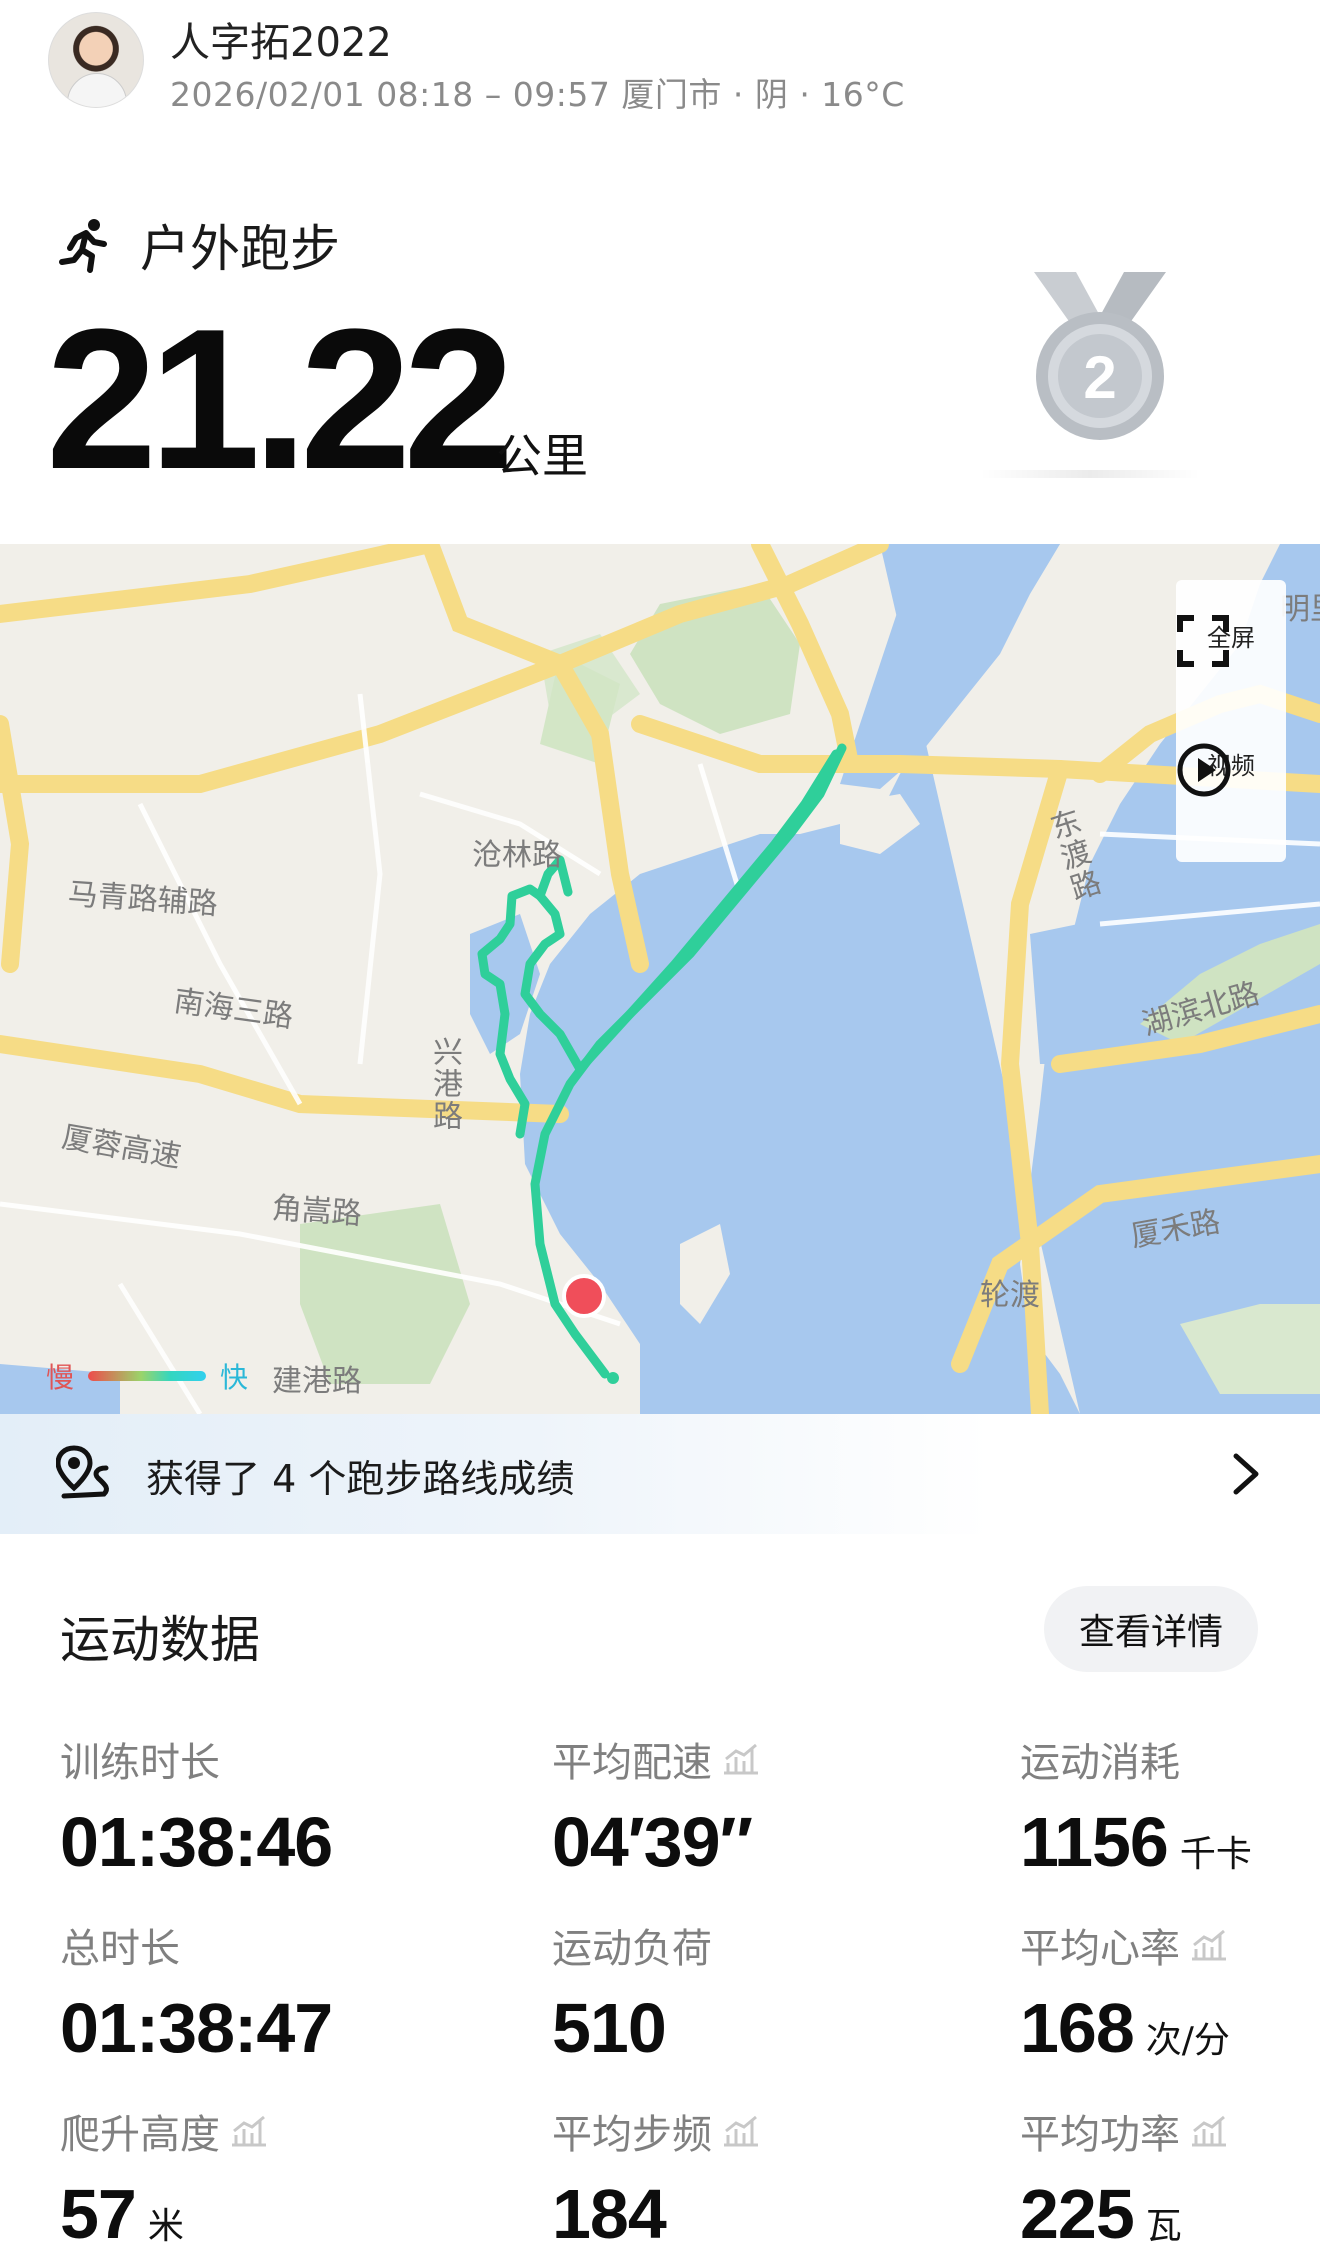 This screenshot has height=2245, width=1320. I want to click on metric-value: 04′39″, so click(652, 1842).